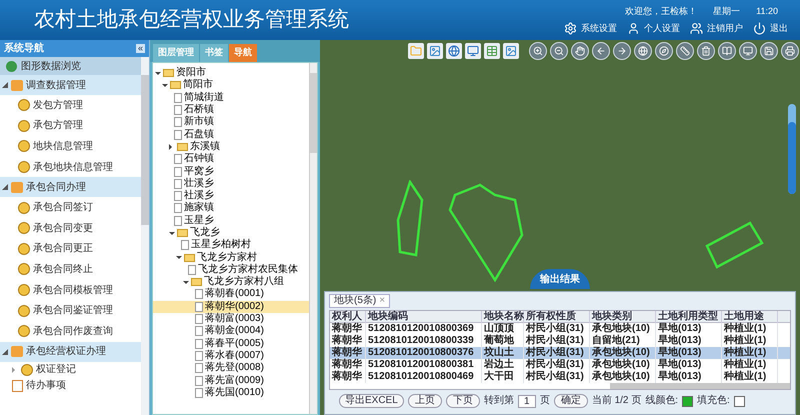  I want to click on nav-group: 承包经营权证办理, so click(70, 352).